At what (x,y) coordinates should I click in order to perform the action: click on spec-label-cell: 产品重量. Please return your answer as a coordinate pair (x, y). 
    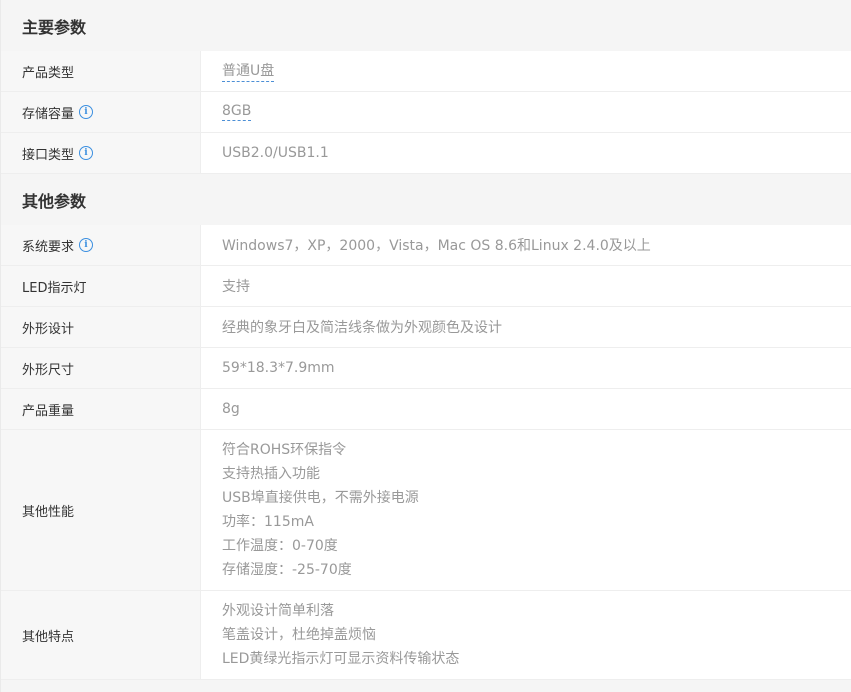
    Looking at the image, I should click on (101, 409).